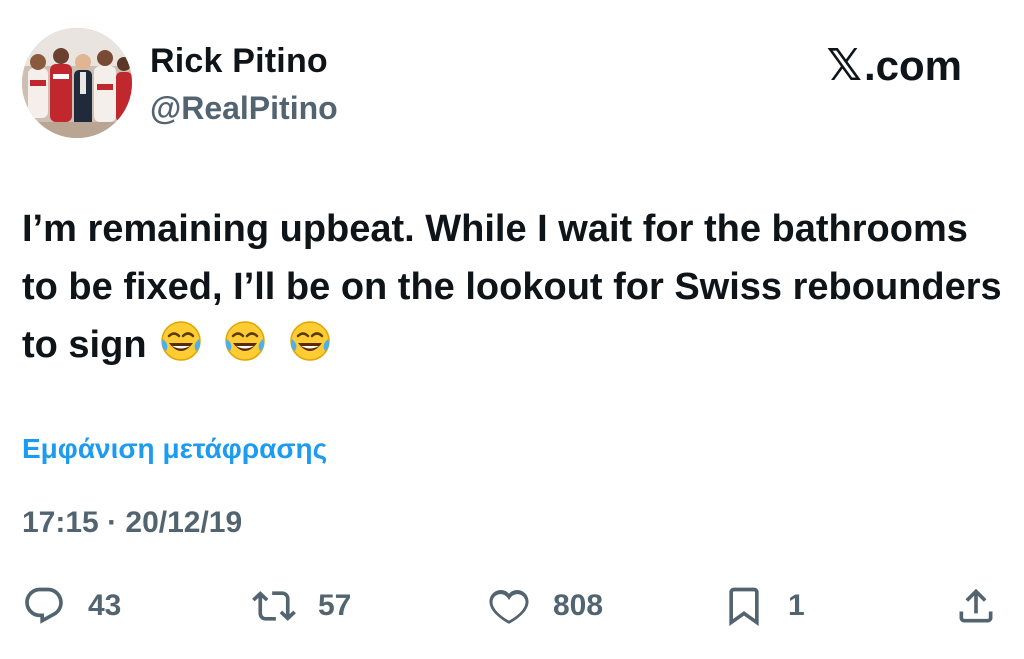 Image resolution: width=1024 pixels, height=659 pixels. I want to click on emoji-group, so click(250, 349).